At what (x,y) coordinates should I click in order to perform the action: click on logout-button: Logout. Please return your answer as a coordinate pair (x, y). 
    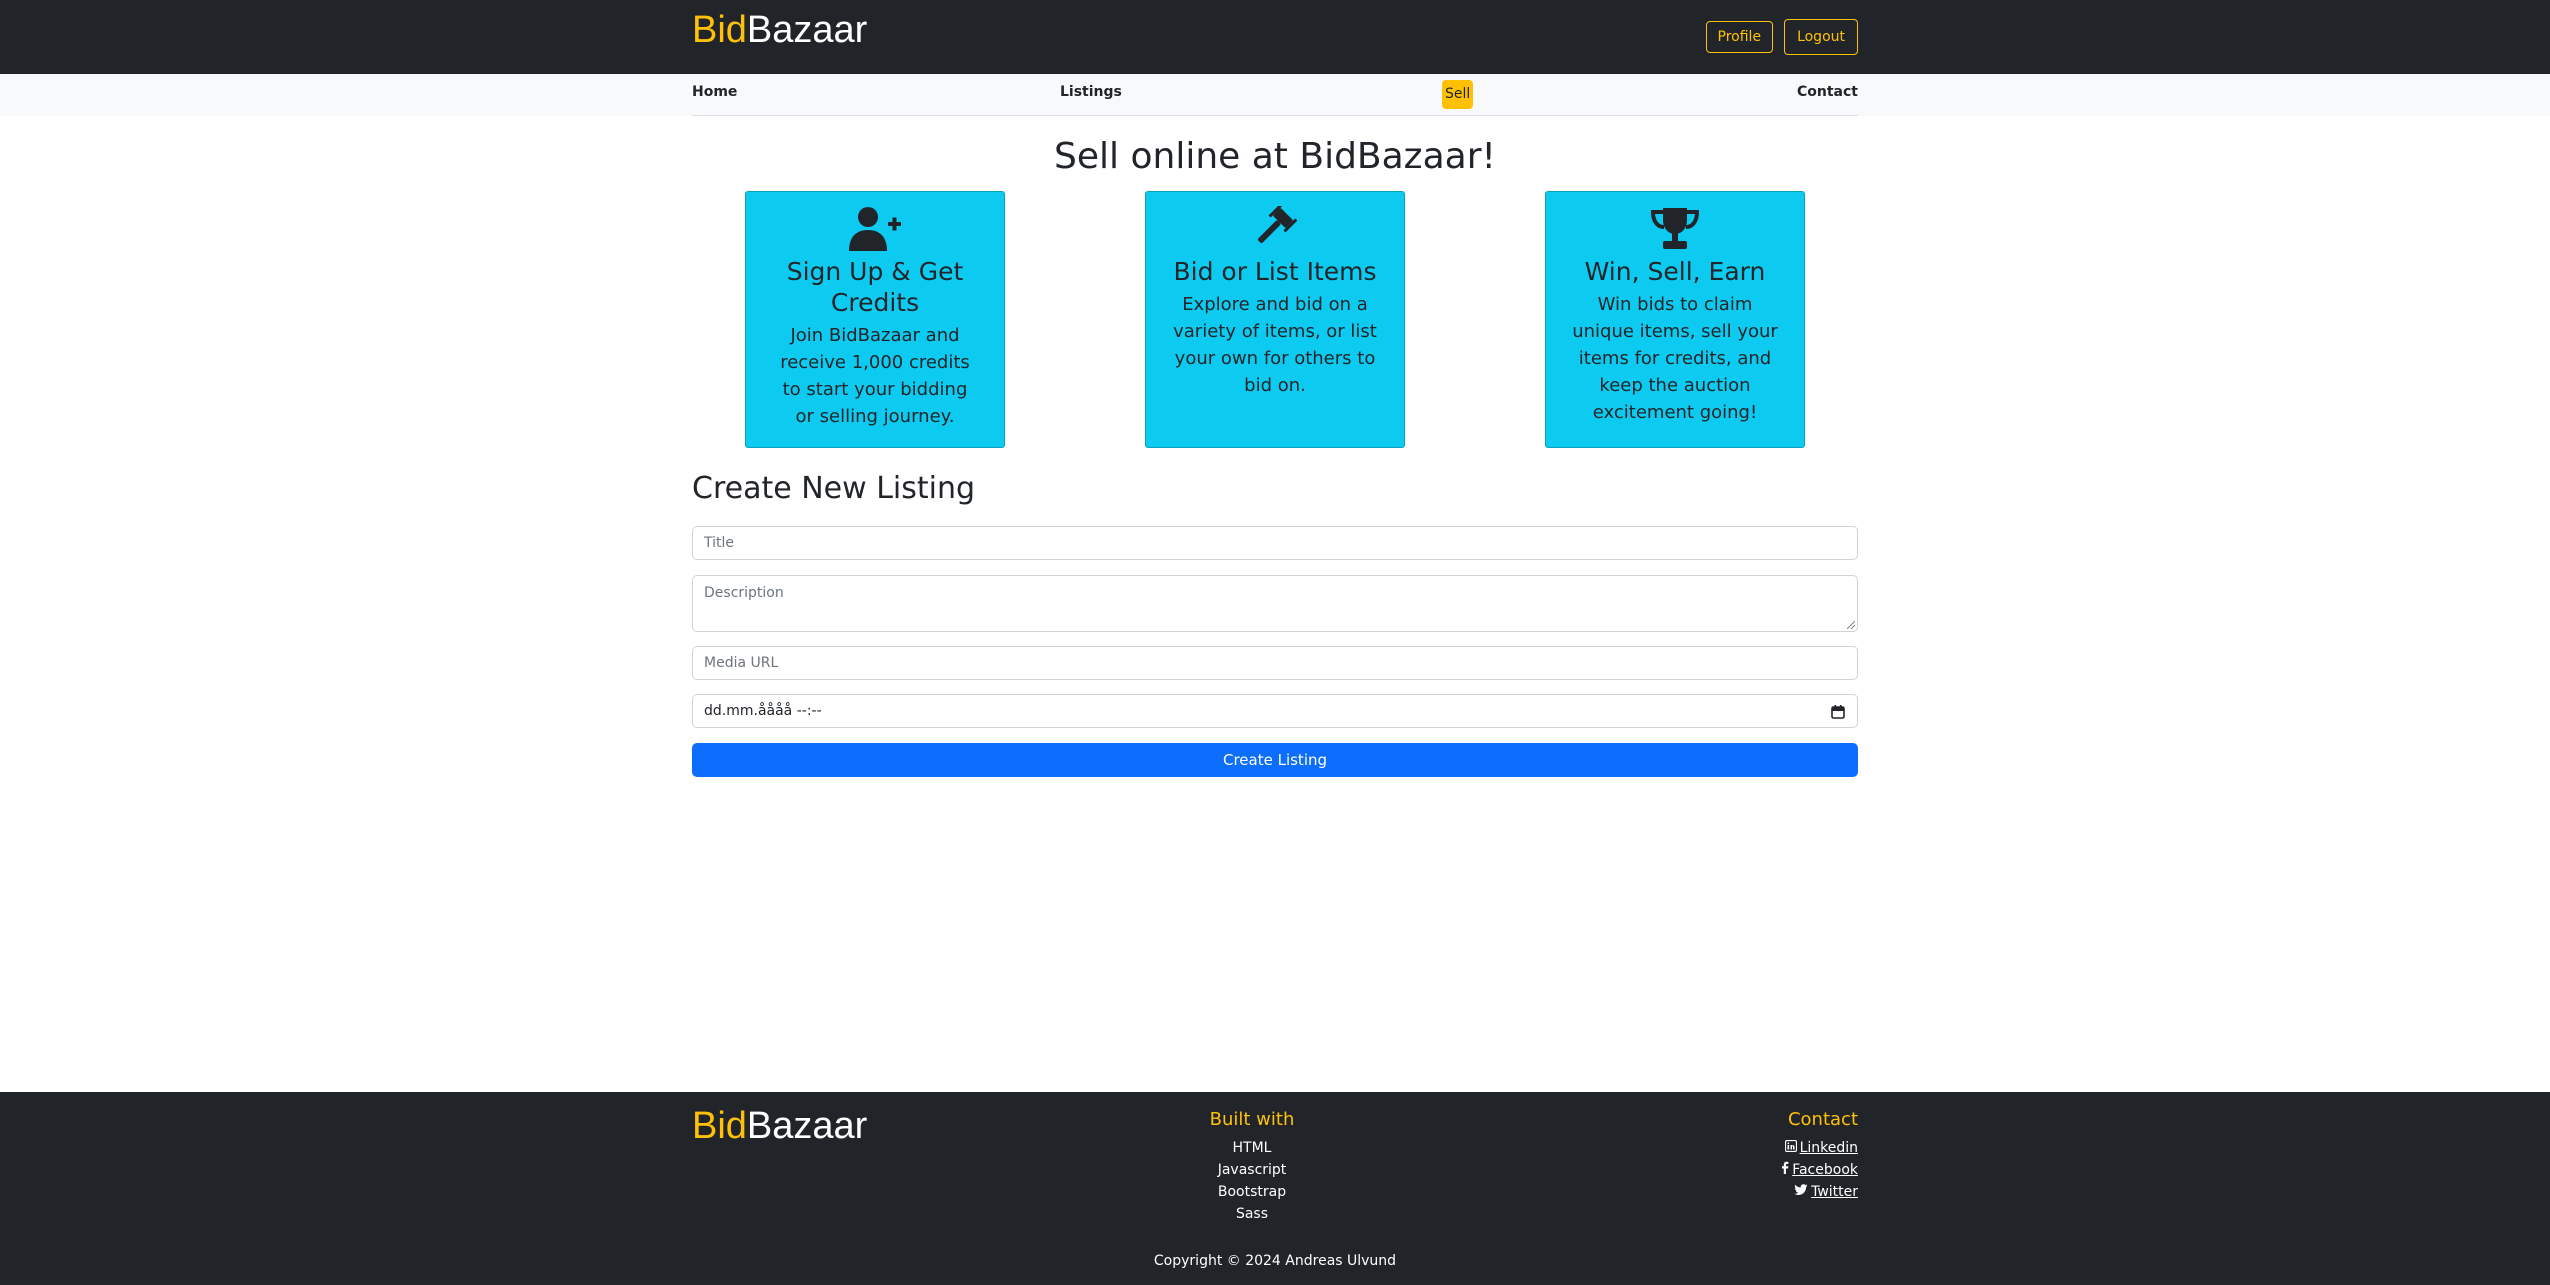
    Looking at the image, I should click on (1821, 37).